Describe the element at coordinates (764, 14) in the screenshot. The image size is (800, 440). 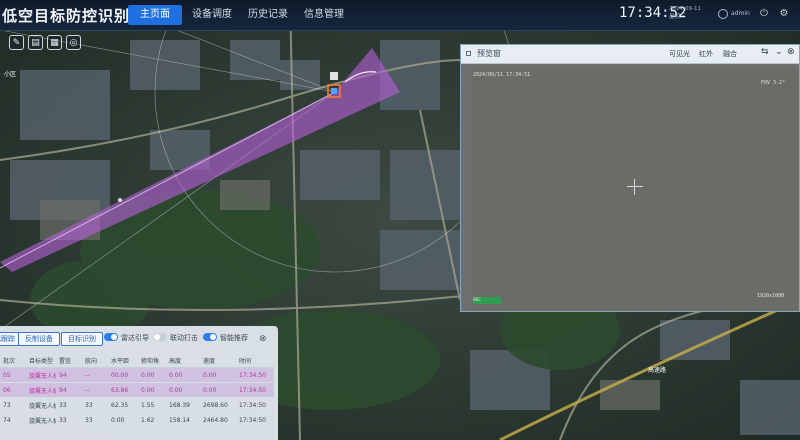
I see `power-icon: ⏻` at that location.